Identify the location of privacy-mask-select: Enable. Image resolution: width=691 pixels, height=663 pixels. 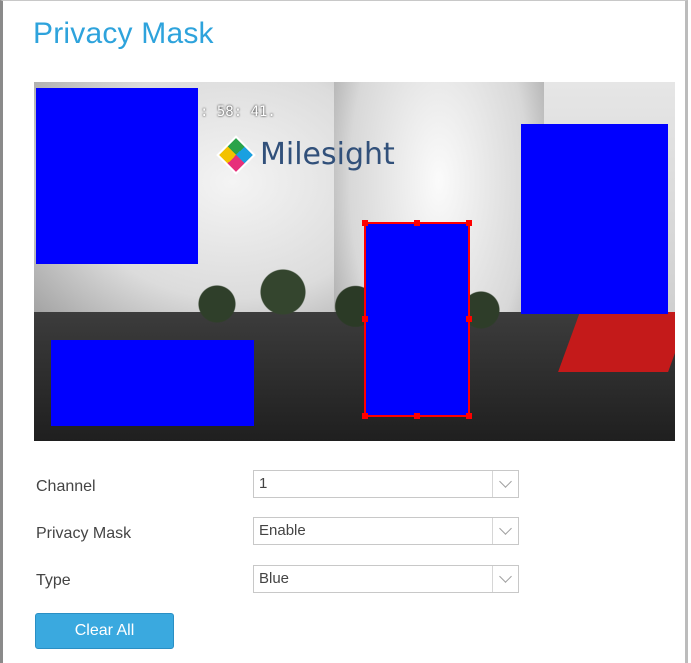
(386, 531).